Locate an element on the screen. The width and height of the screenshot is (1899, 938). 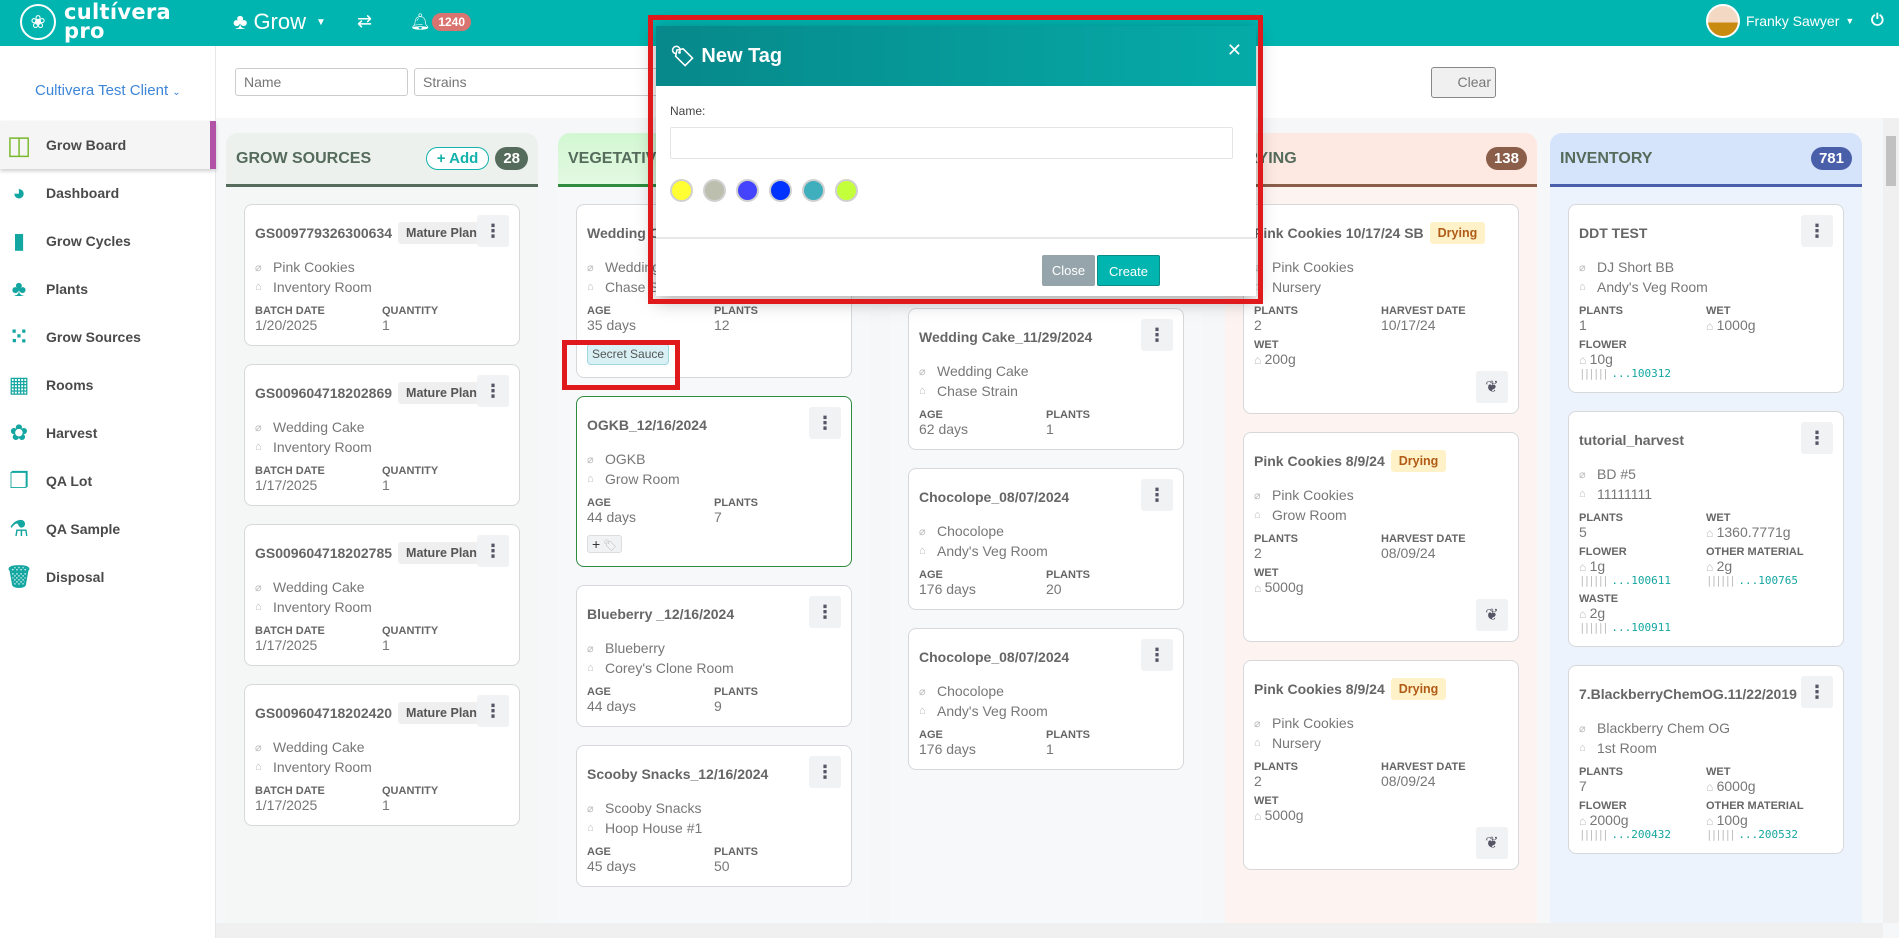
card-title: Scooby Snacks_12/16/2024 is located at coordinates (678, 774).